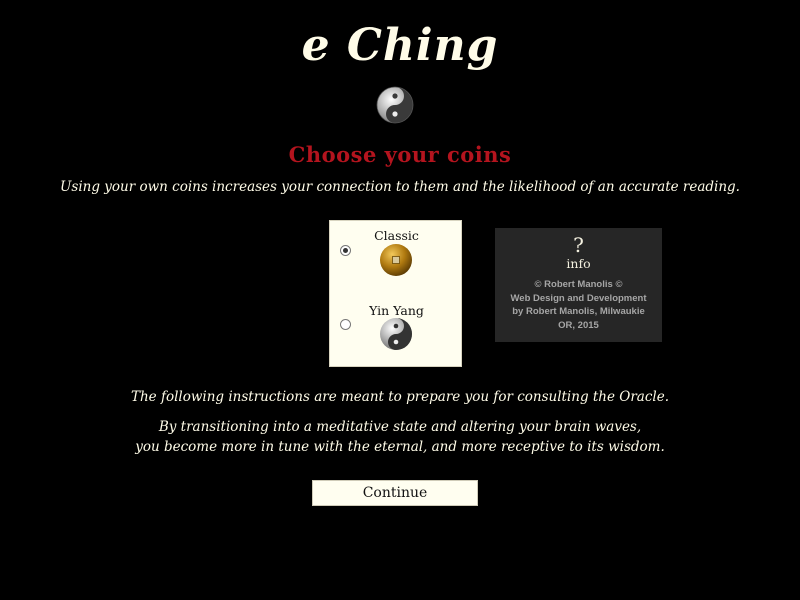 The height and width of the screenshot is (600, 800). I want to click on yin-yang-coin-icon, so click(396, 334).